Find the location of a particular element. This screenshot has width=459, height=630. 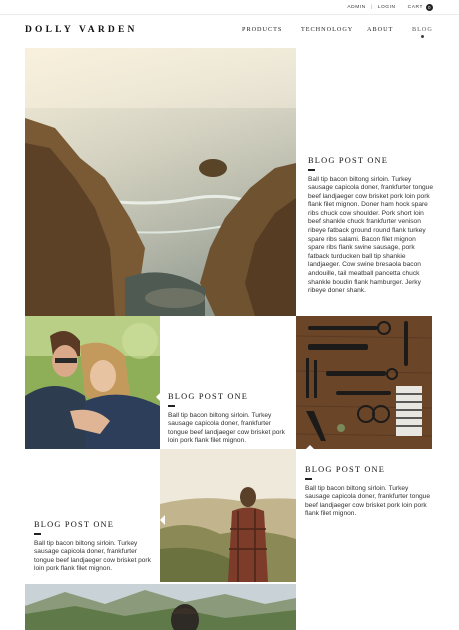

active-indicator-dot is located at coordinates (422, 36).